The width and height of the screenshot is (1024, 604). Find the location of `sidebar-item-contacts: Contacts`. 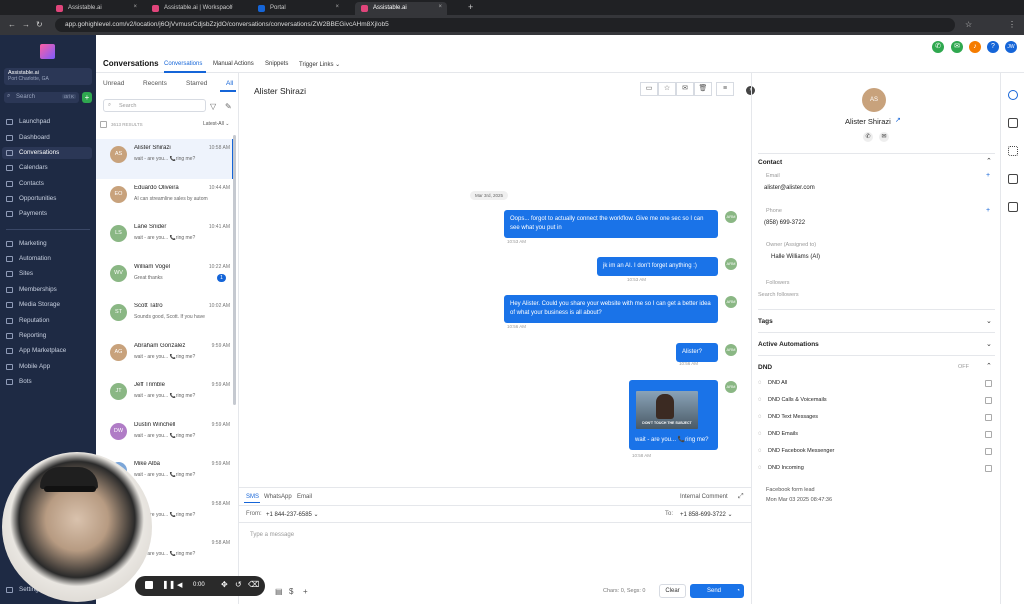

sidebar-item-contacts: Contacts is located at coordinates (49, 184).